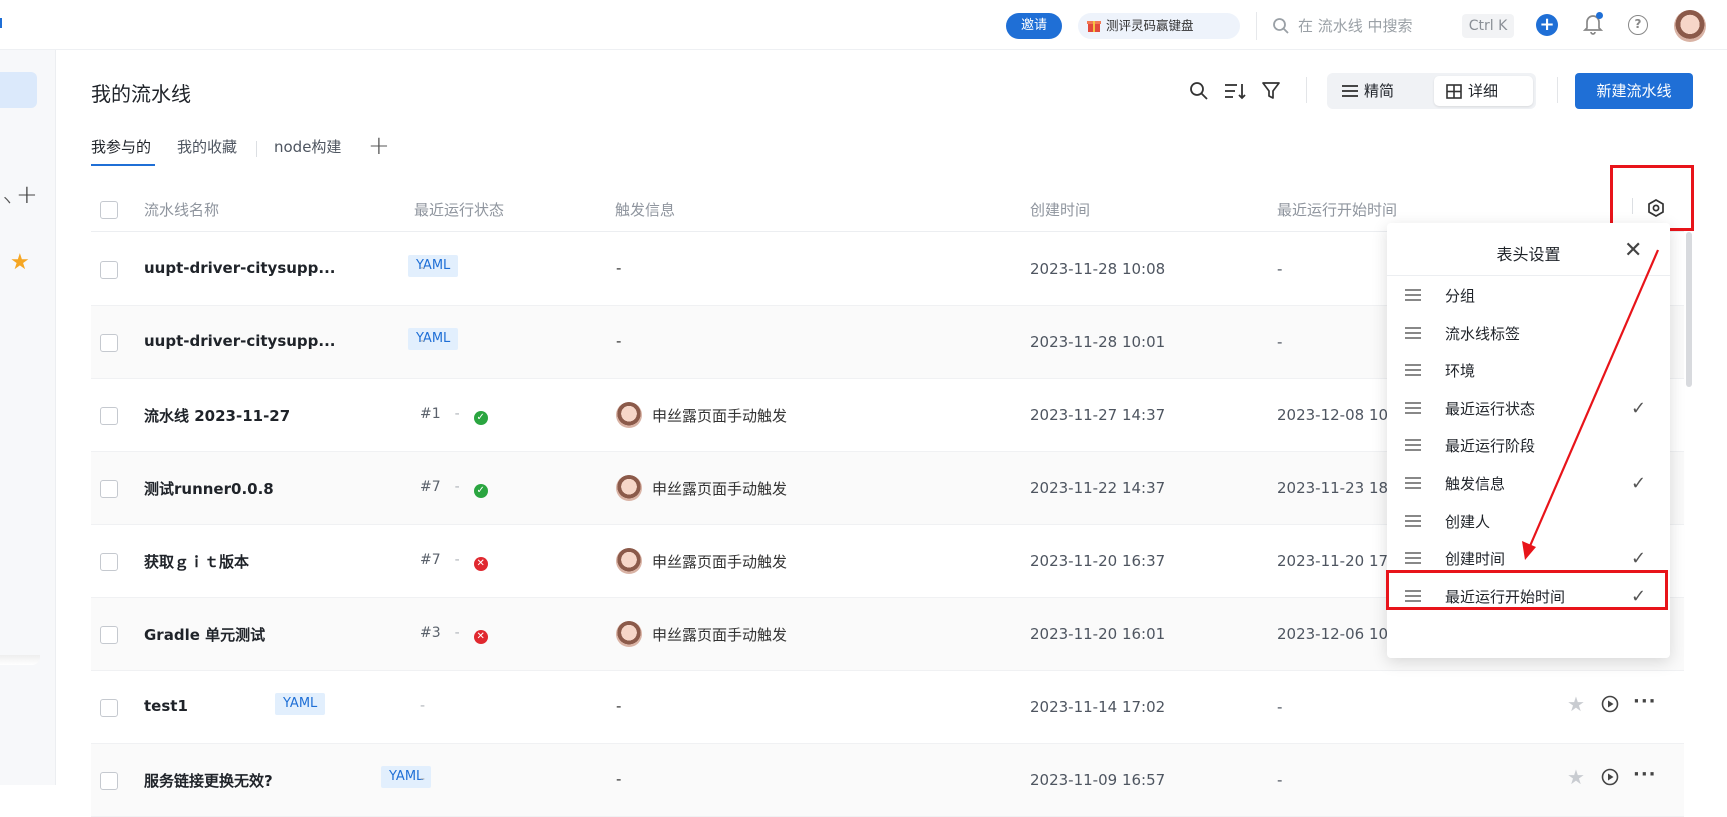 Image resolution: width=1727 pixels, height=817 pixels. What do you see at coordinates (1528, 523) in the screenshot?
I see `column-setting-item: 创建人` at bounding box center [1528, 523].